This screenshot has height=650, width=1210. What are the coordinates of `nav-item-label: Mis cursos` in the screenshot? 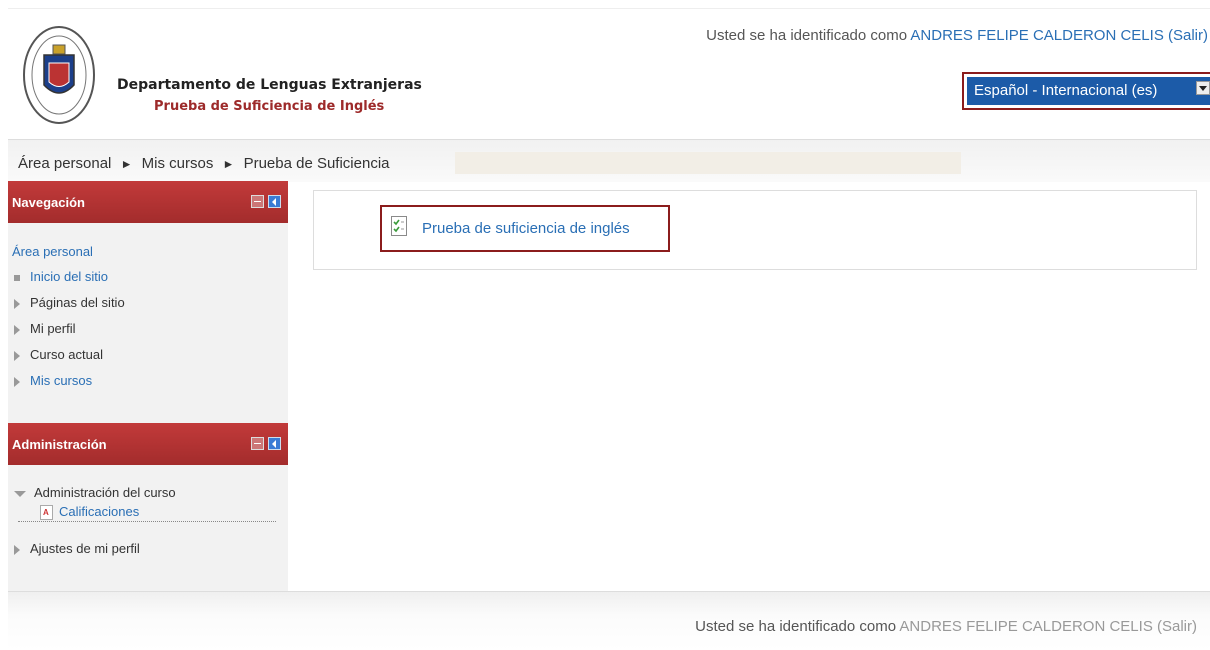 It's located at (61, 380).